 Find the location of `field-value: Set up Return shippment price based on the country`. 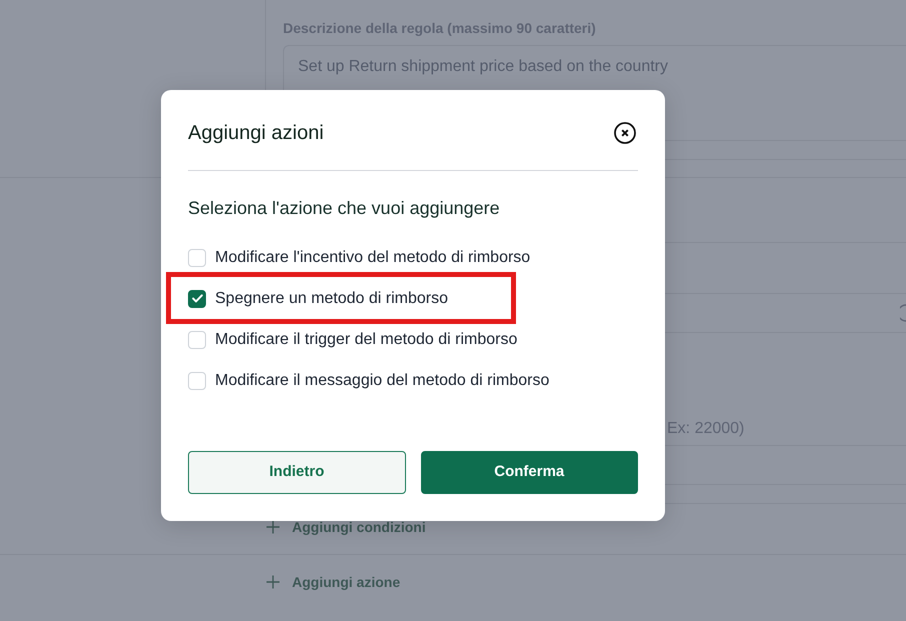

field-value: Set up Return shippment price based on the country is located at coordinates (483, 67).